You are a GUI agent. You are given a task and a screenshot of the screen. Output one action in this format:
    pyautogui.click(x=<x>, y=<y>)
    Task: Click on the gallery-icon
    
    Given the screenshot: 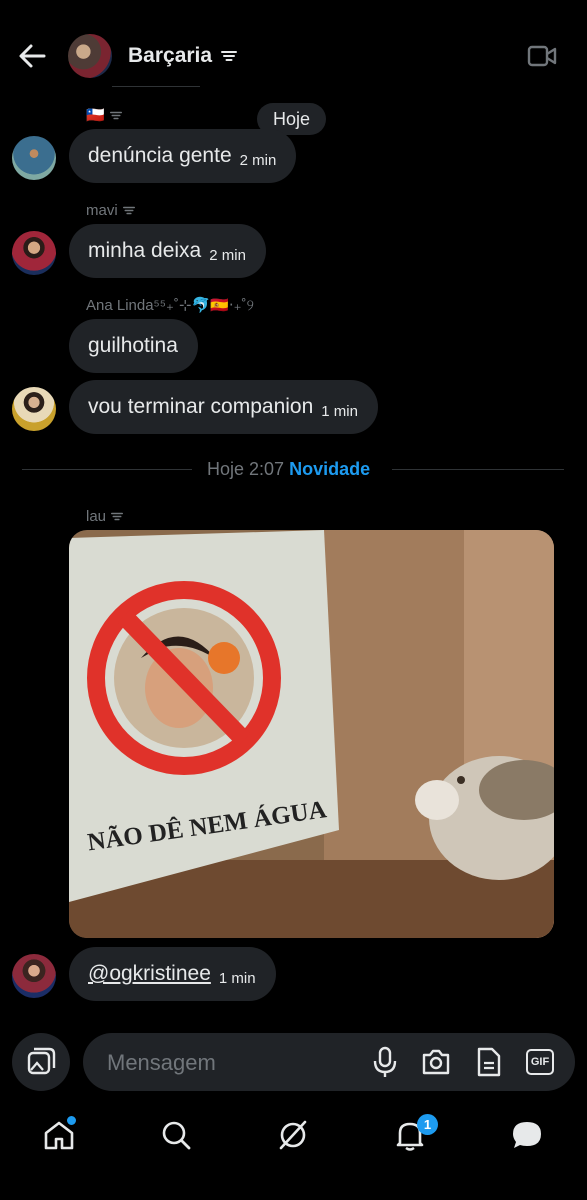 What is the action you would take?
    pyautogui.click(x=41, y=1061)
    